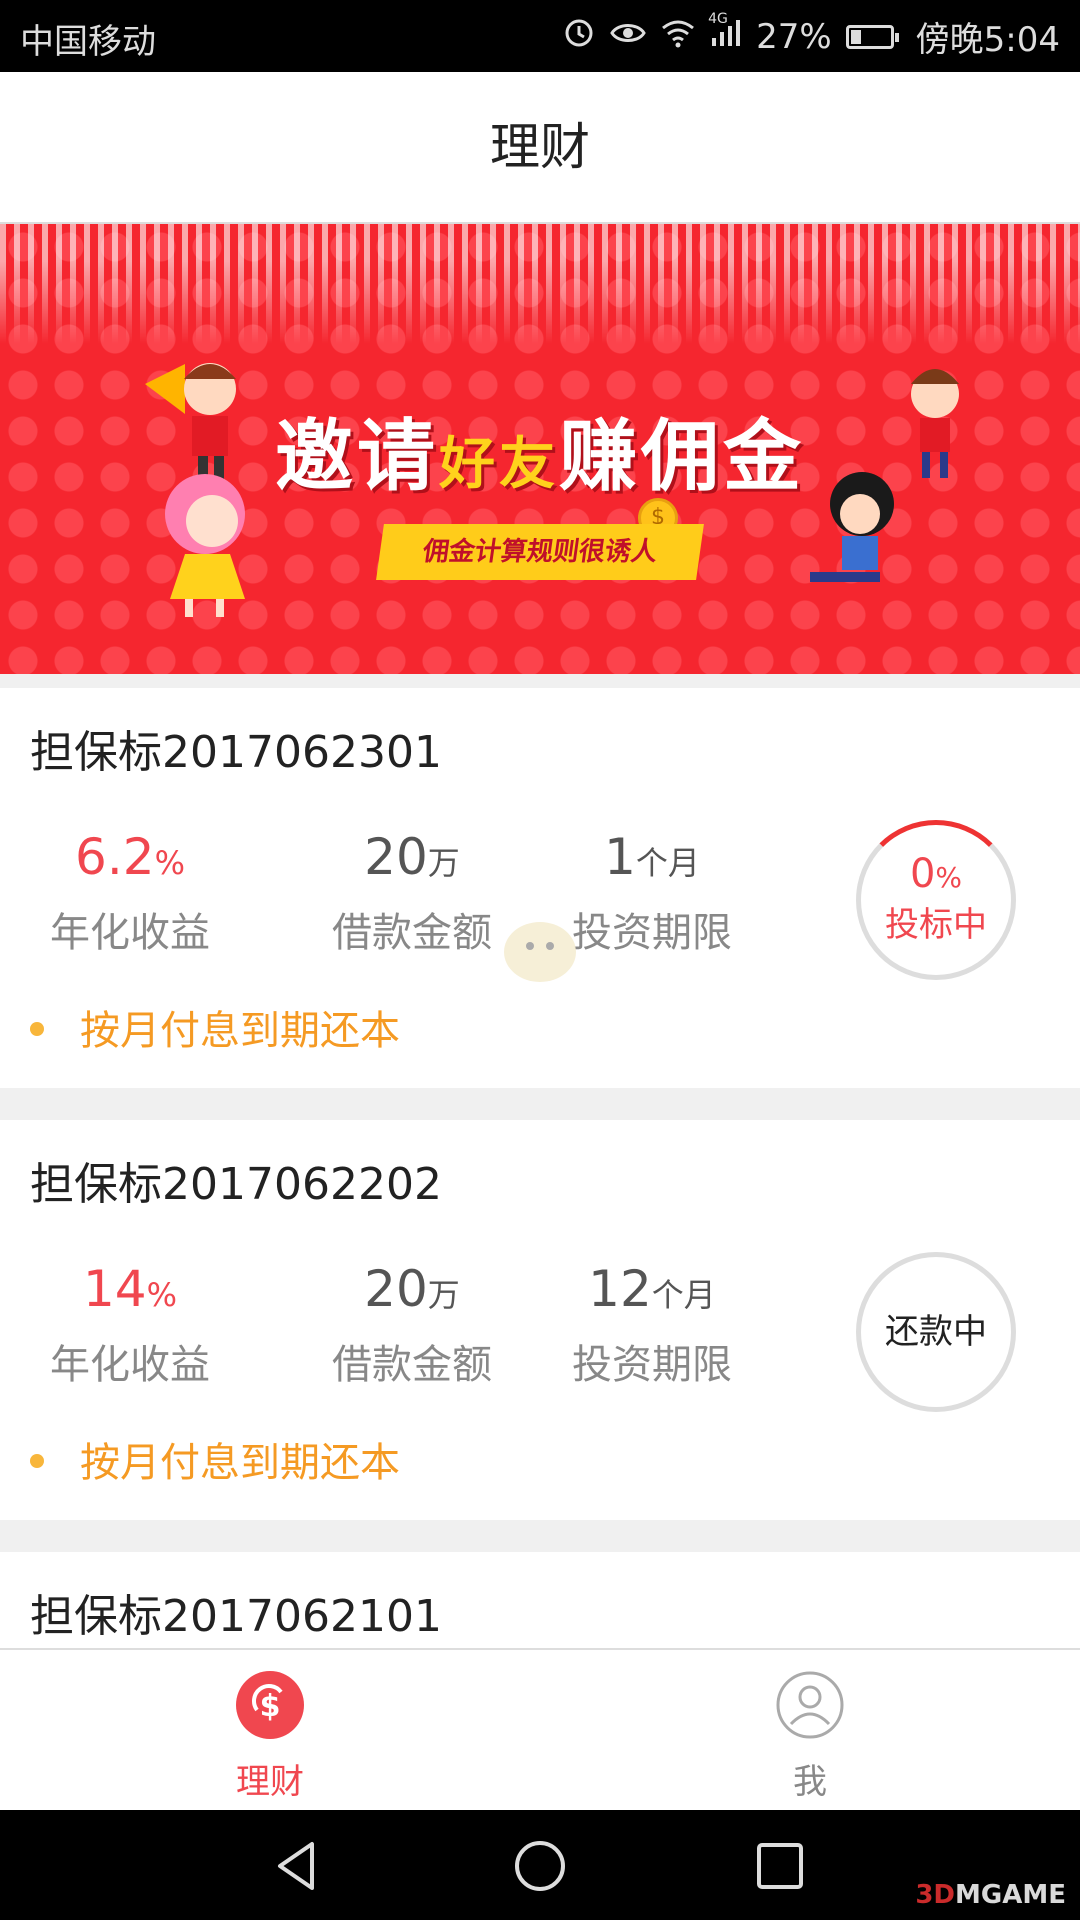 This screenshot has width=1080, height=1920. I want to click on tab-finance: $ 理财, so click(270, 1731).